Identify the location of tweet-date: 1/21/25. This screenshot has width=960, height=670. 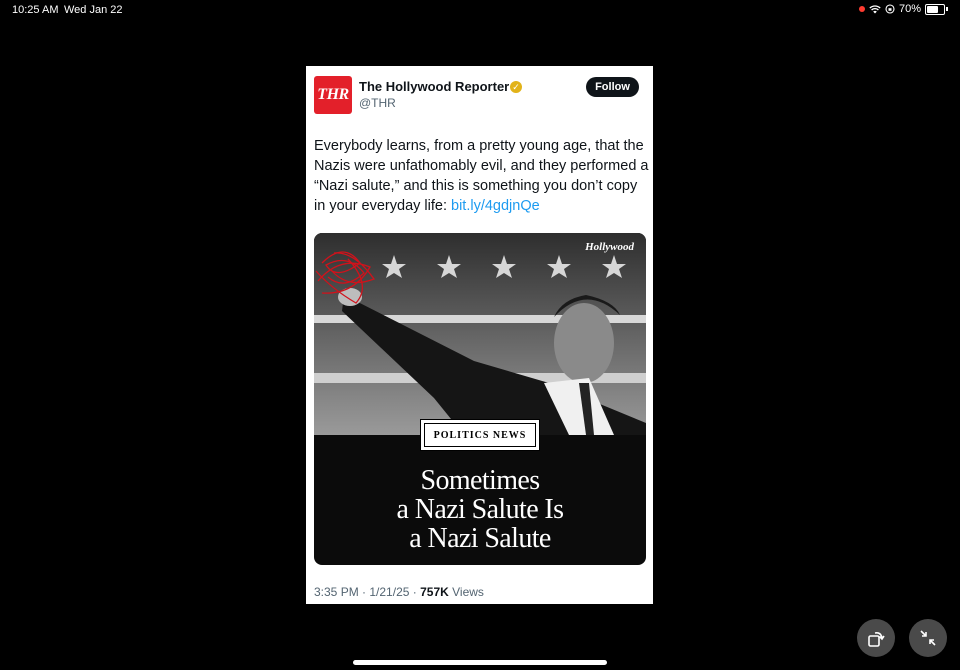
(389, 592).